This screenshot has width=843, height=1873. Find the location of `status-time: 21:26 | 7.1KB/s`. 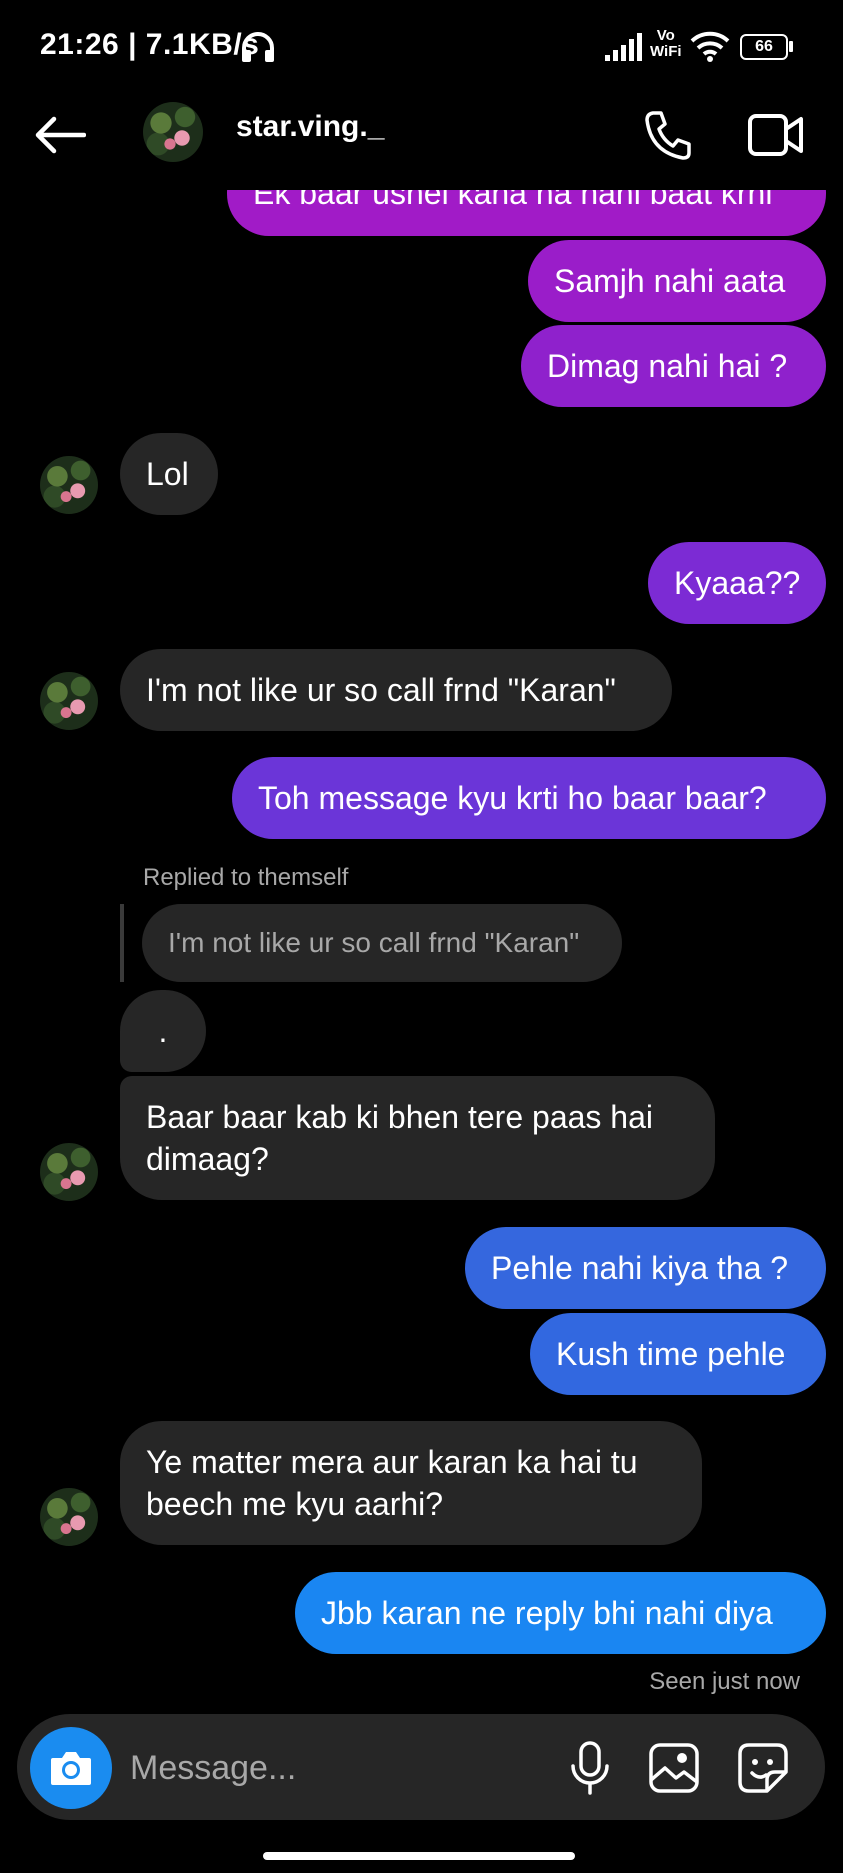

status-time: 21:26 | 7.1KB/s is located at coordinates (150, 44).